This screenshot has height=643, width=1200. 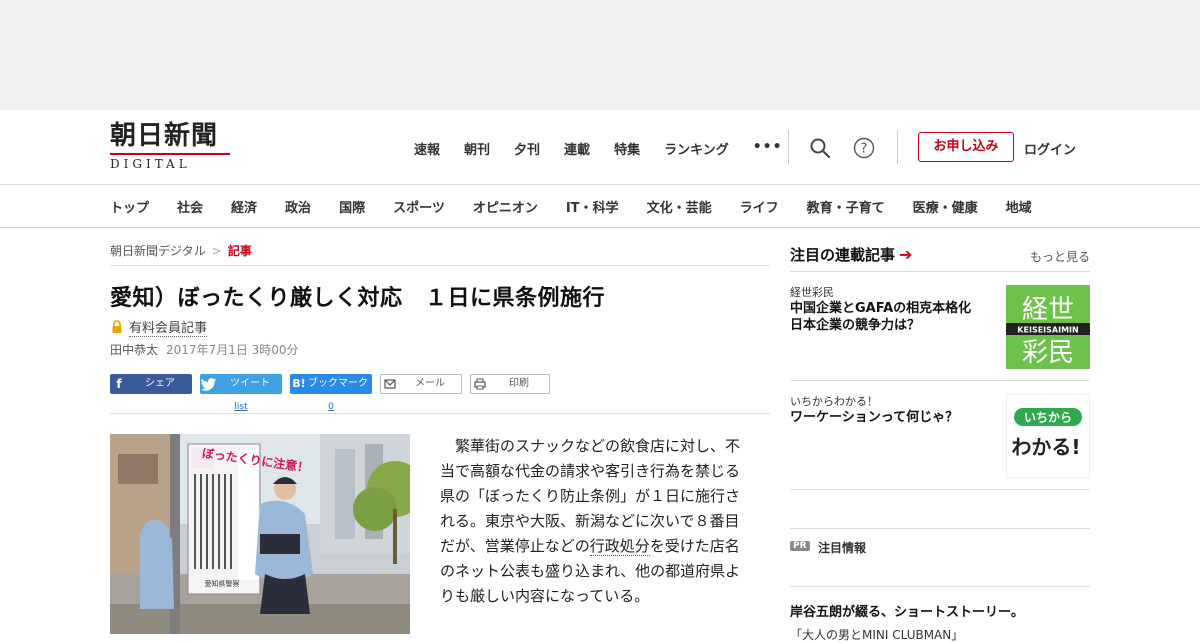 I want to click on catnav-item-top: トップ, so click(x=129, y=206).